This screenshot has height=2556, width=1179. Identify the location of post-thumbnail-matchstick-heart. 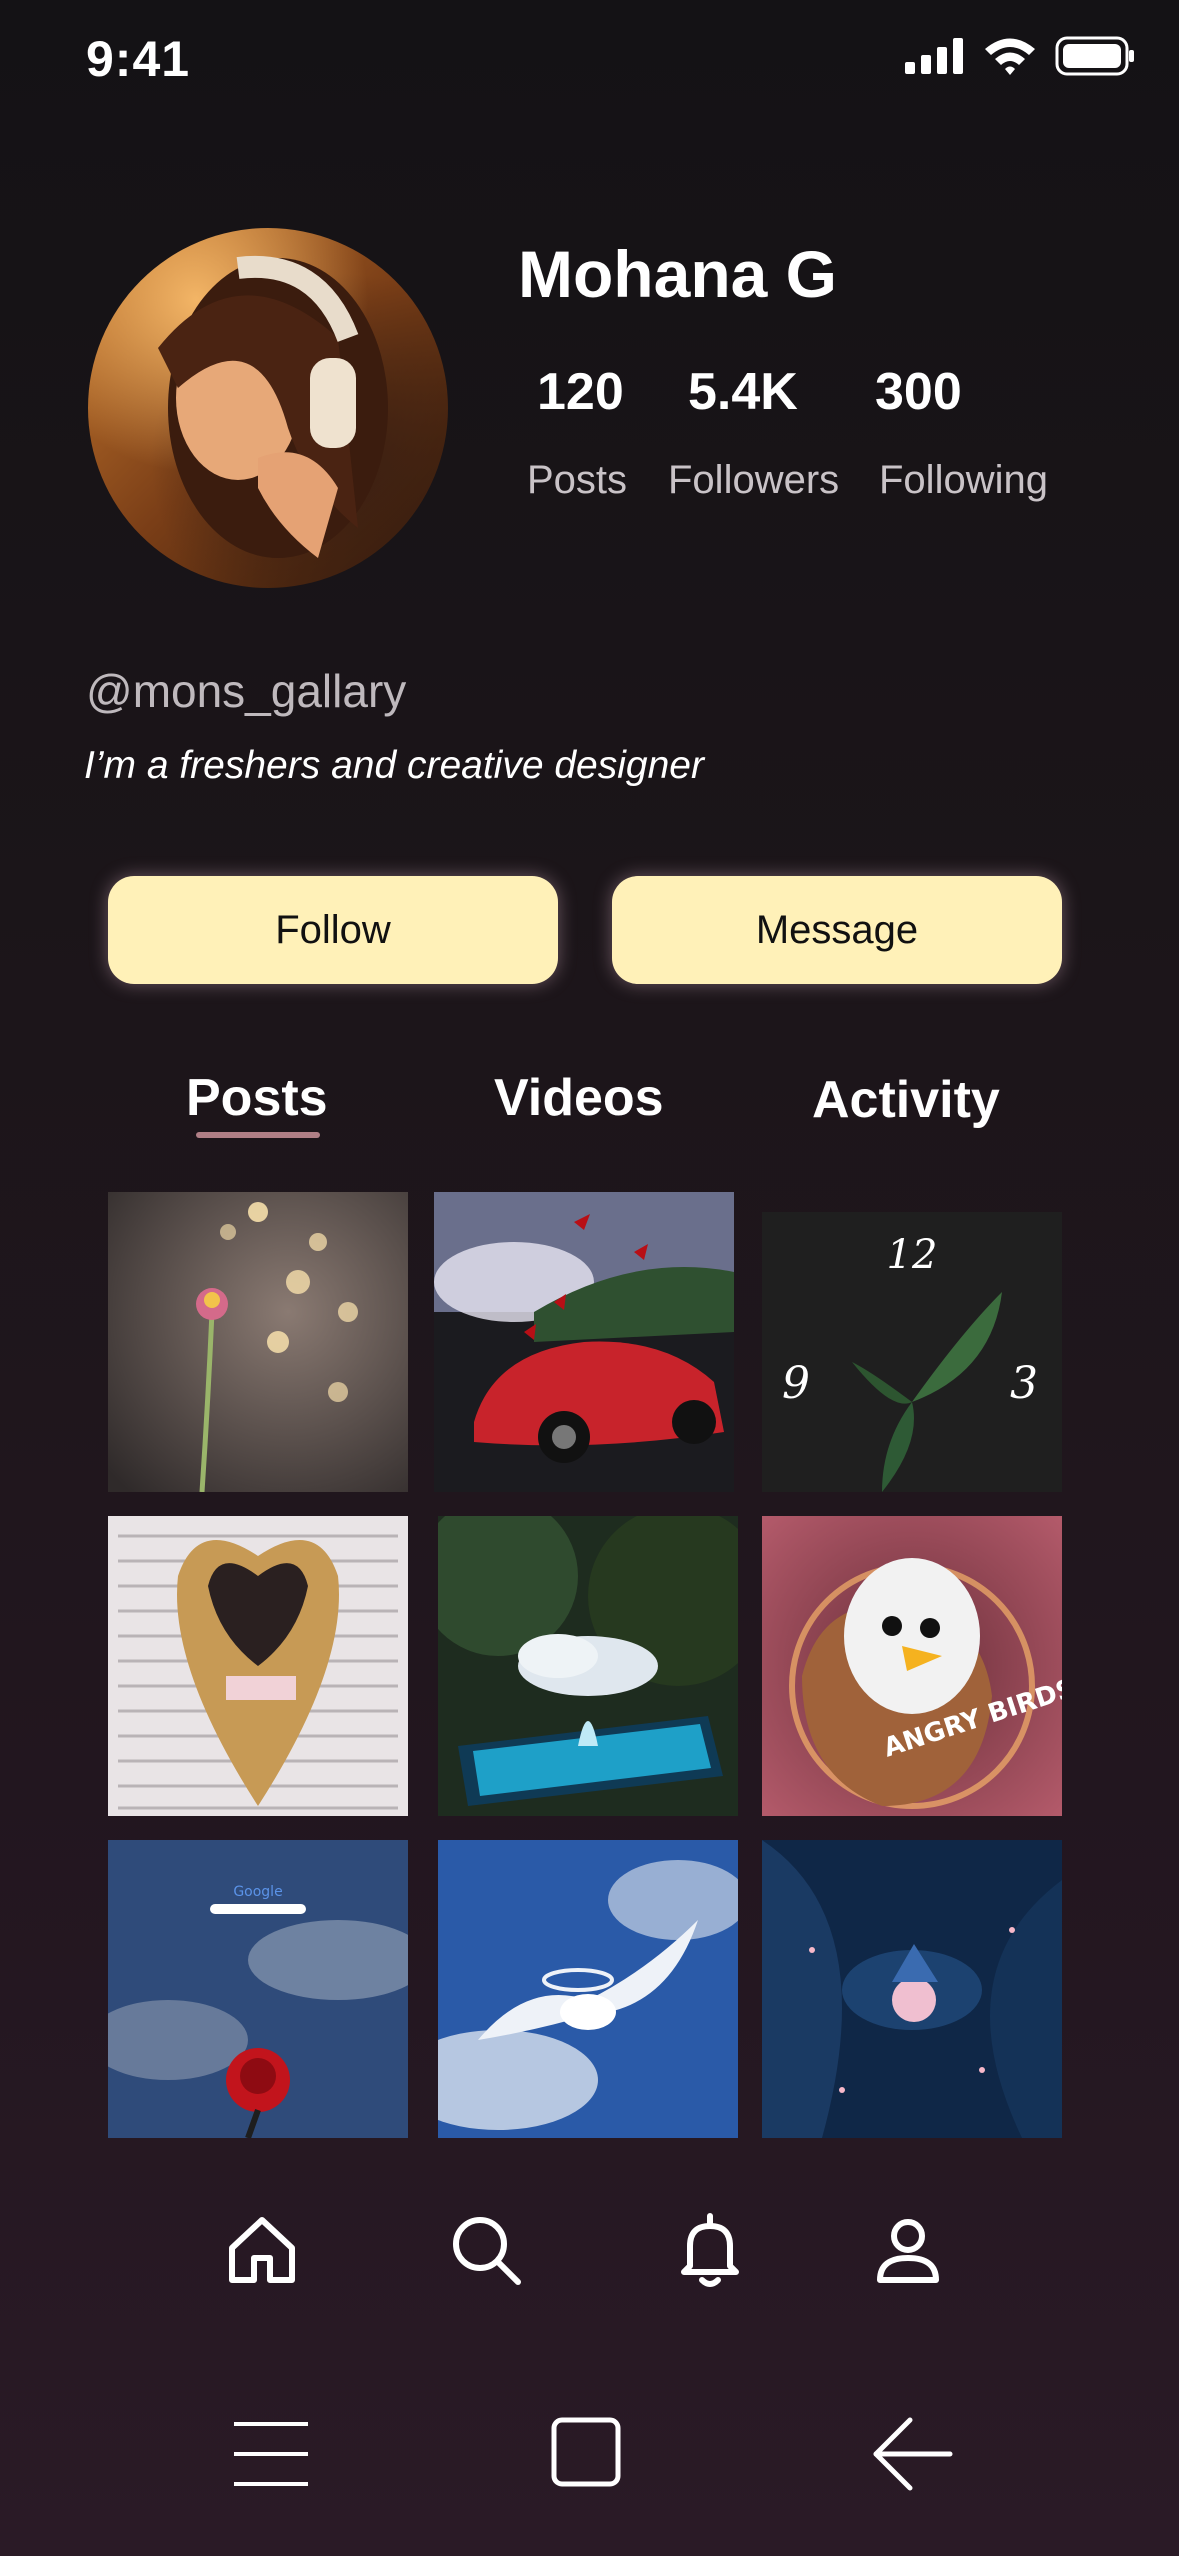
(258, 1666).